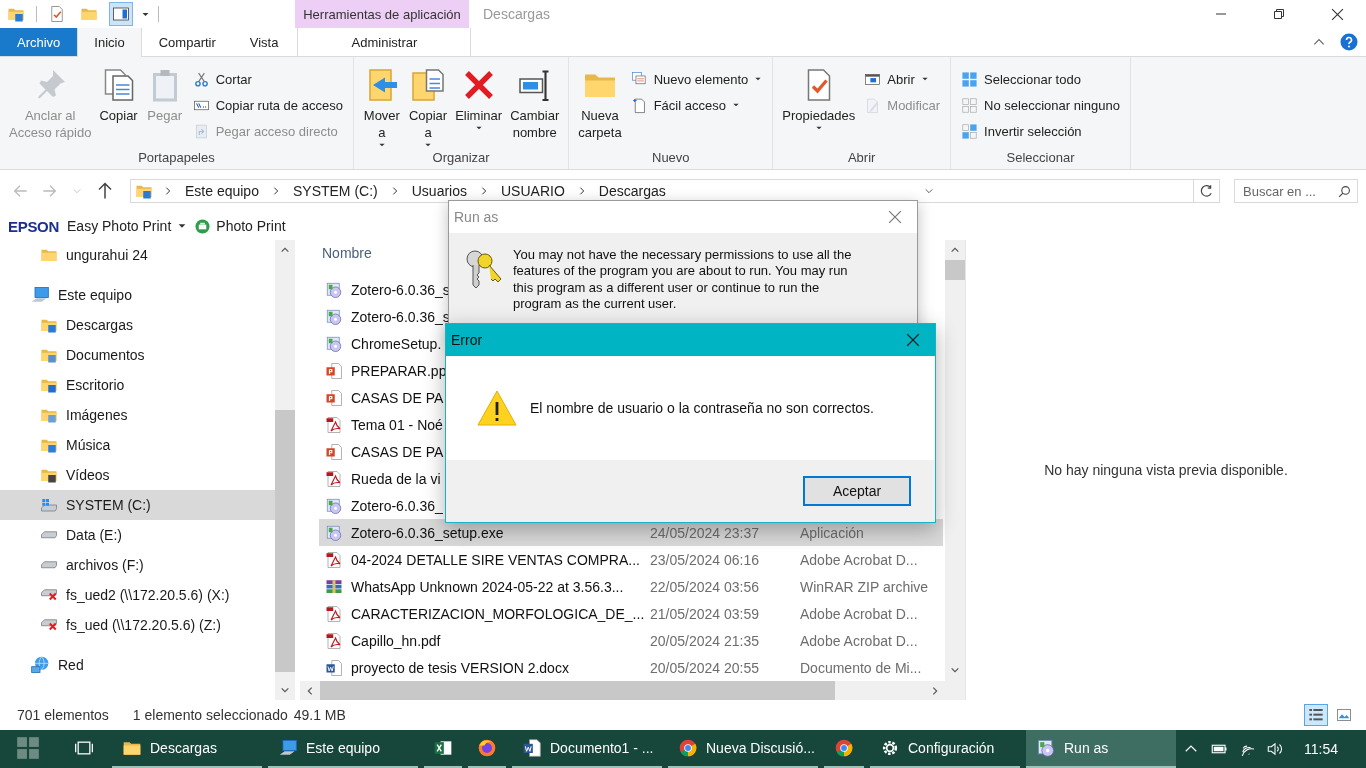 The image size is (1366, 768). What do you see at coordinates (396, 478) in the screenshot?
I see `file-name: Rueda de la vi` at bounding box center [396, 478].